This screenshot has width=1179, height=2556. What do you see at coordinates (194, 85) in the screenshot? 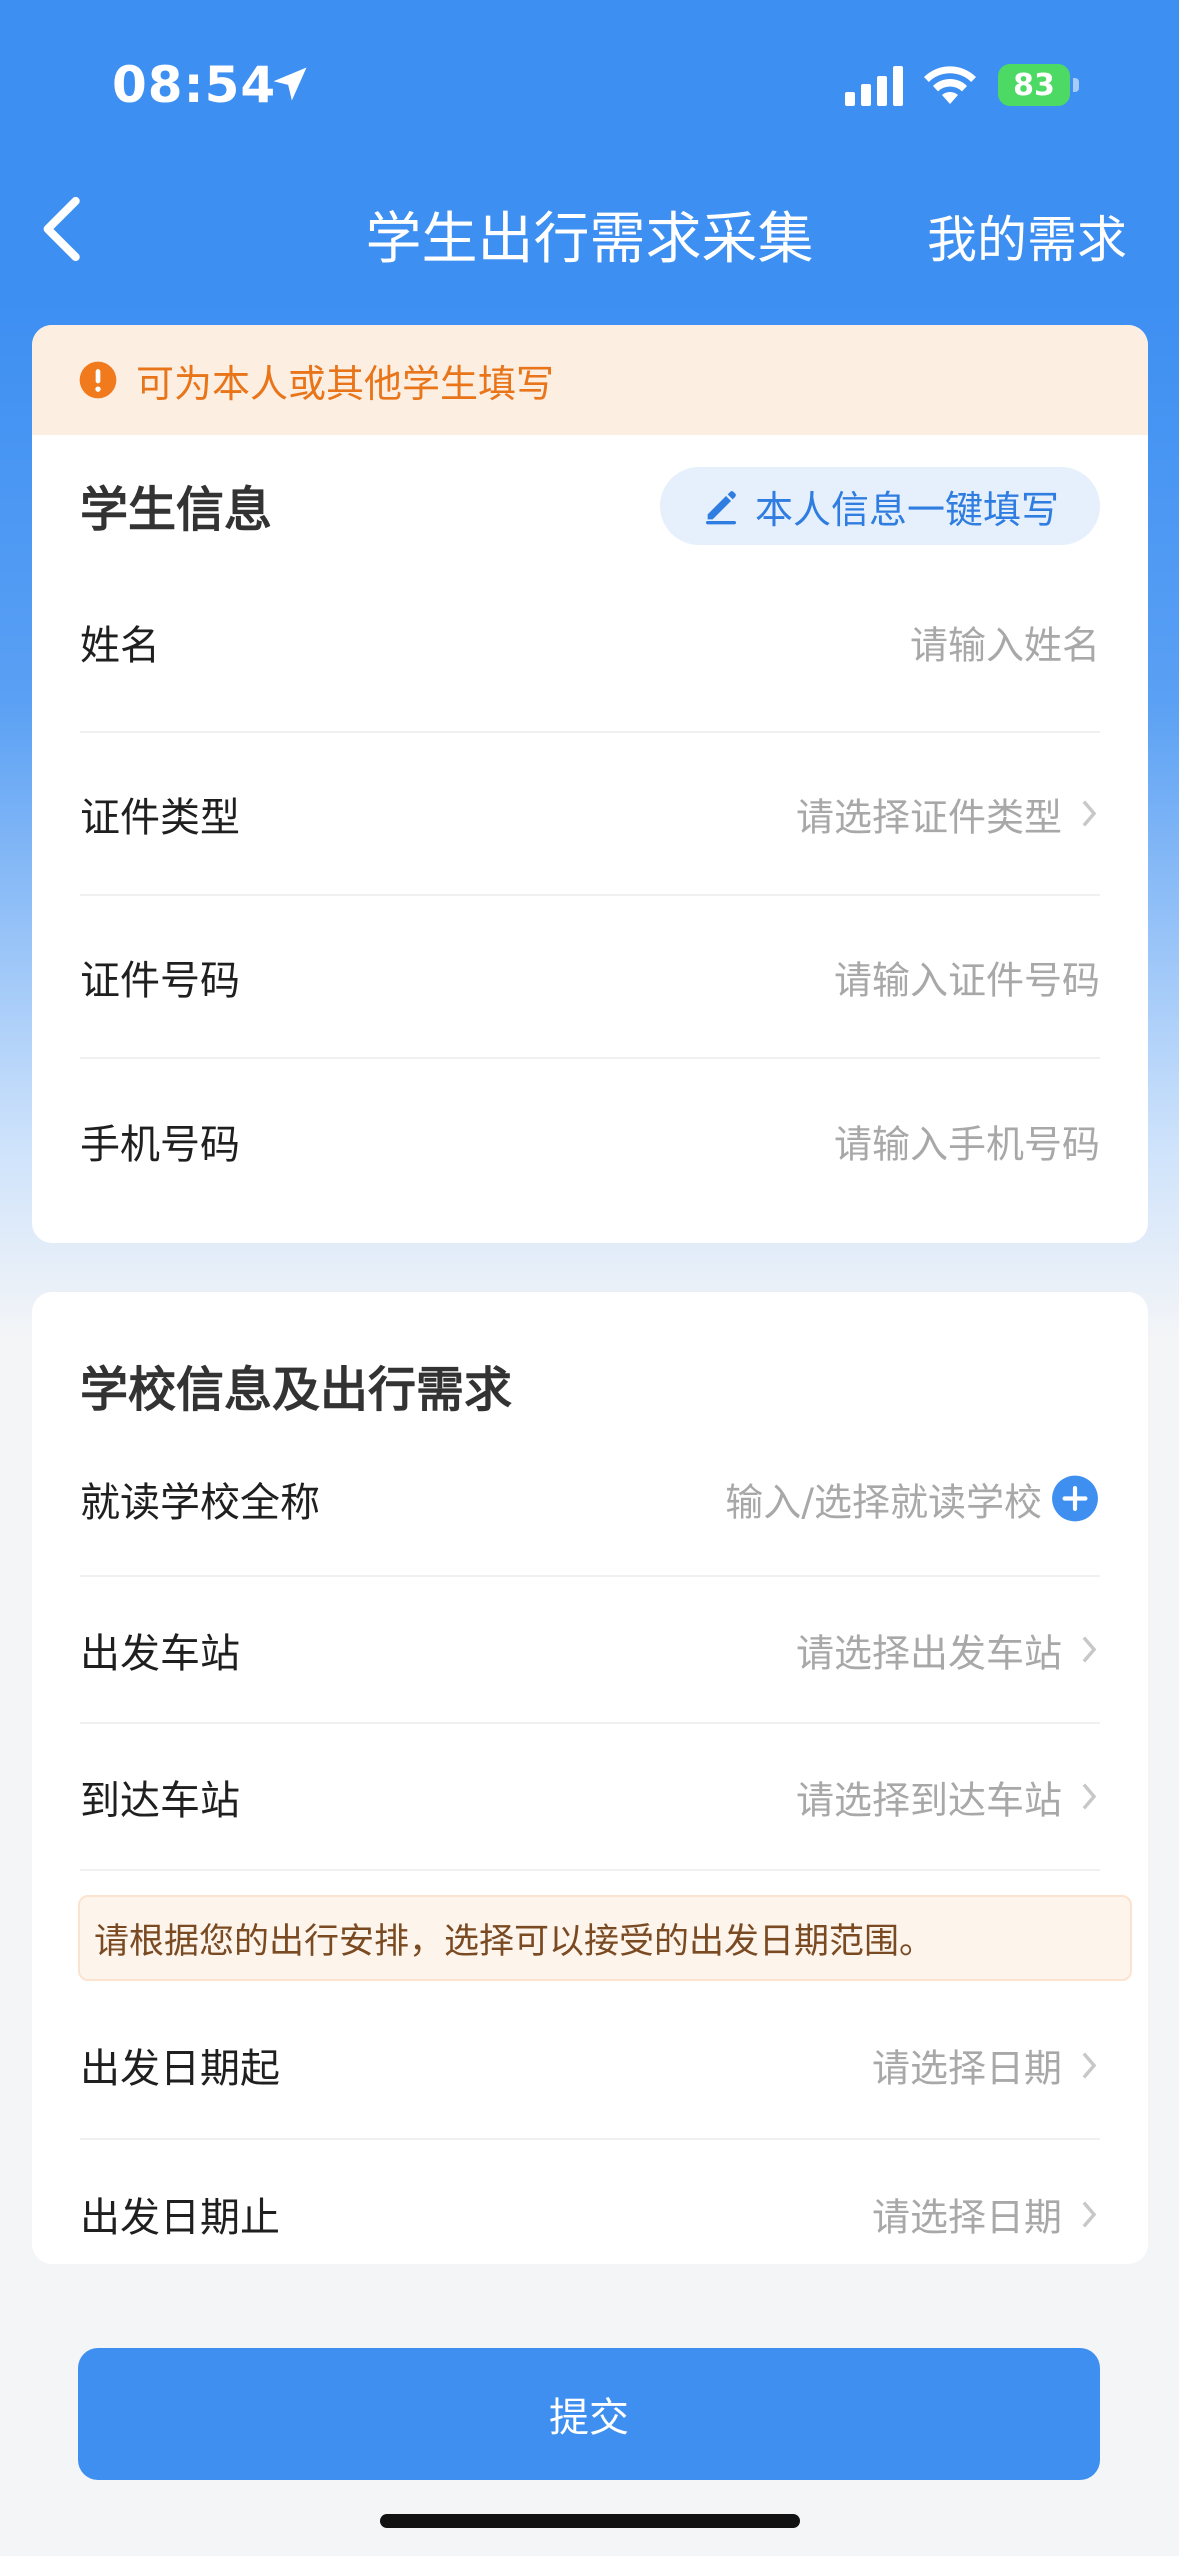
I see `status-time: 08:54` at bounding box center [194, 85].